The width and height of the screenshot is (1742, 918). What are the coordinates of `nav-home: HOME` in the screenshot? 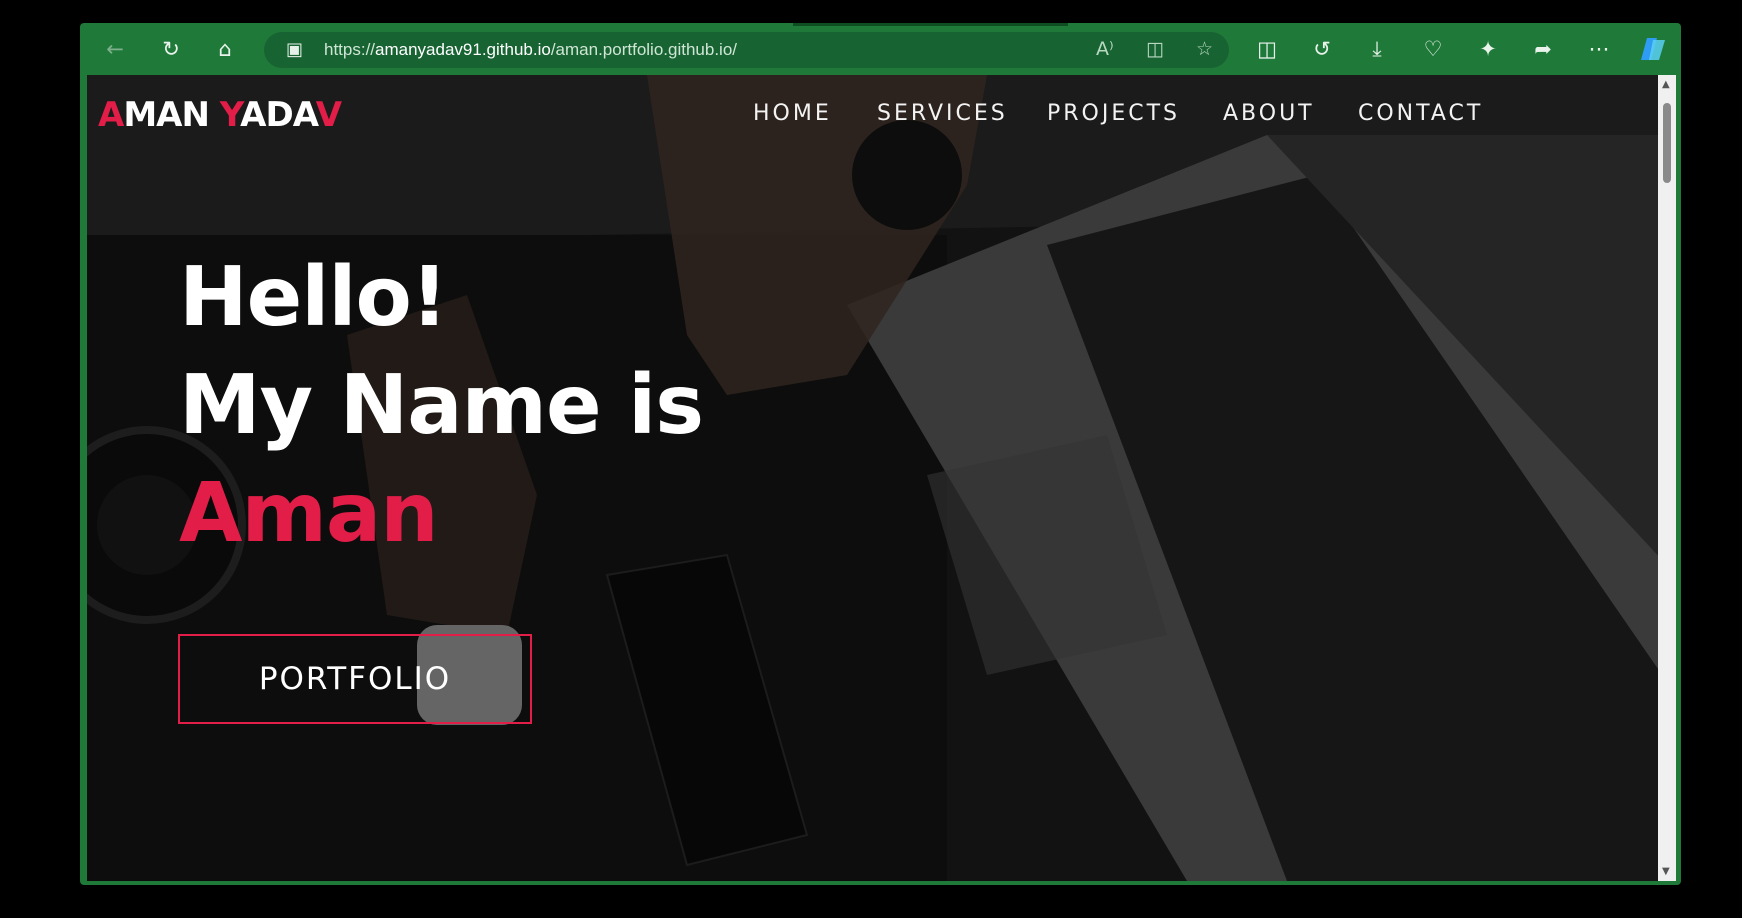 It's located at (792, 113).